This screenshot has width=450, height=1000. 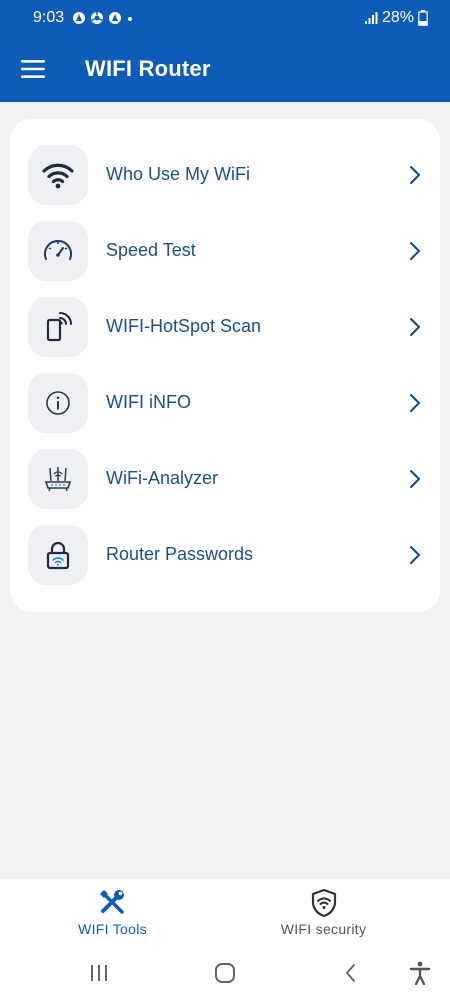 What do you see at coordinates (58, 251) in the screenshot?
I see `speedometer-icon` at bounding box center [58, 251].